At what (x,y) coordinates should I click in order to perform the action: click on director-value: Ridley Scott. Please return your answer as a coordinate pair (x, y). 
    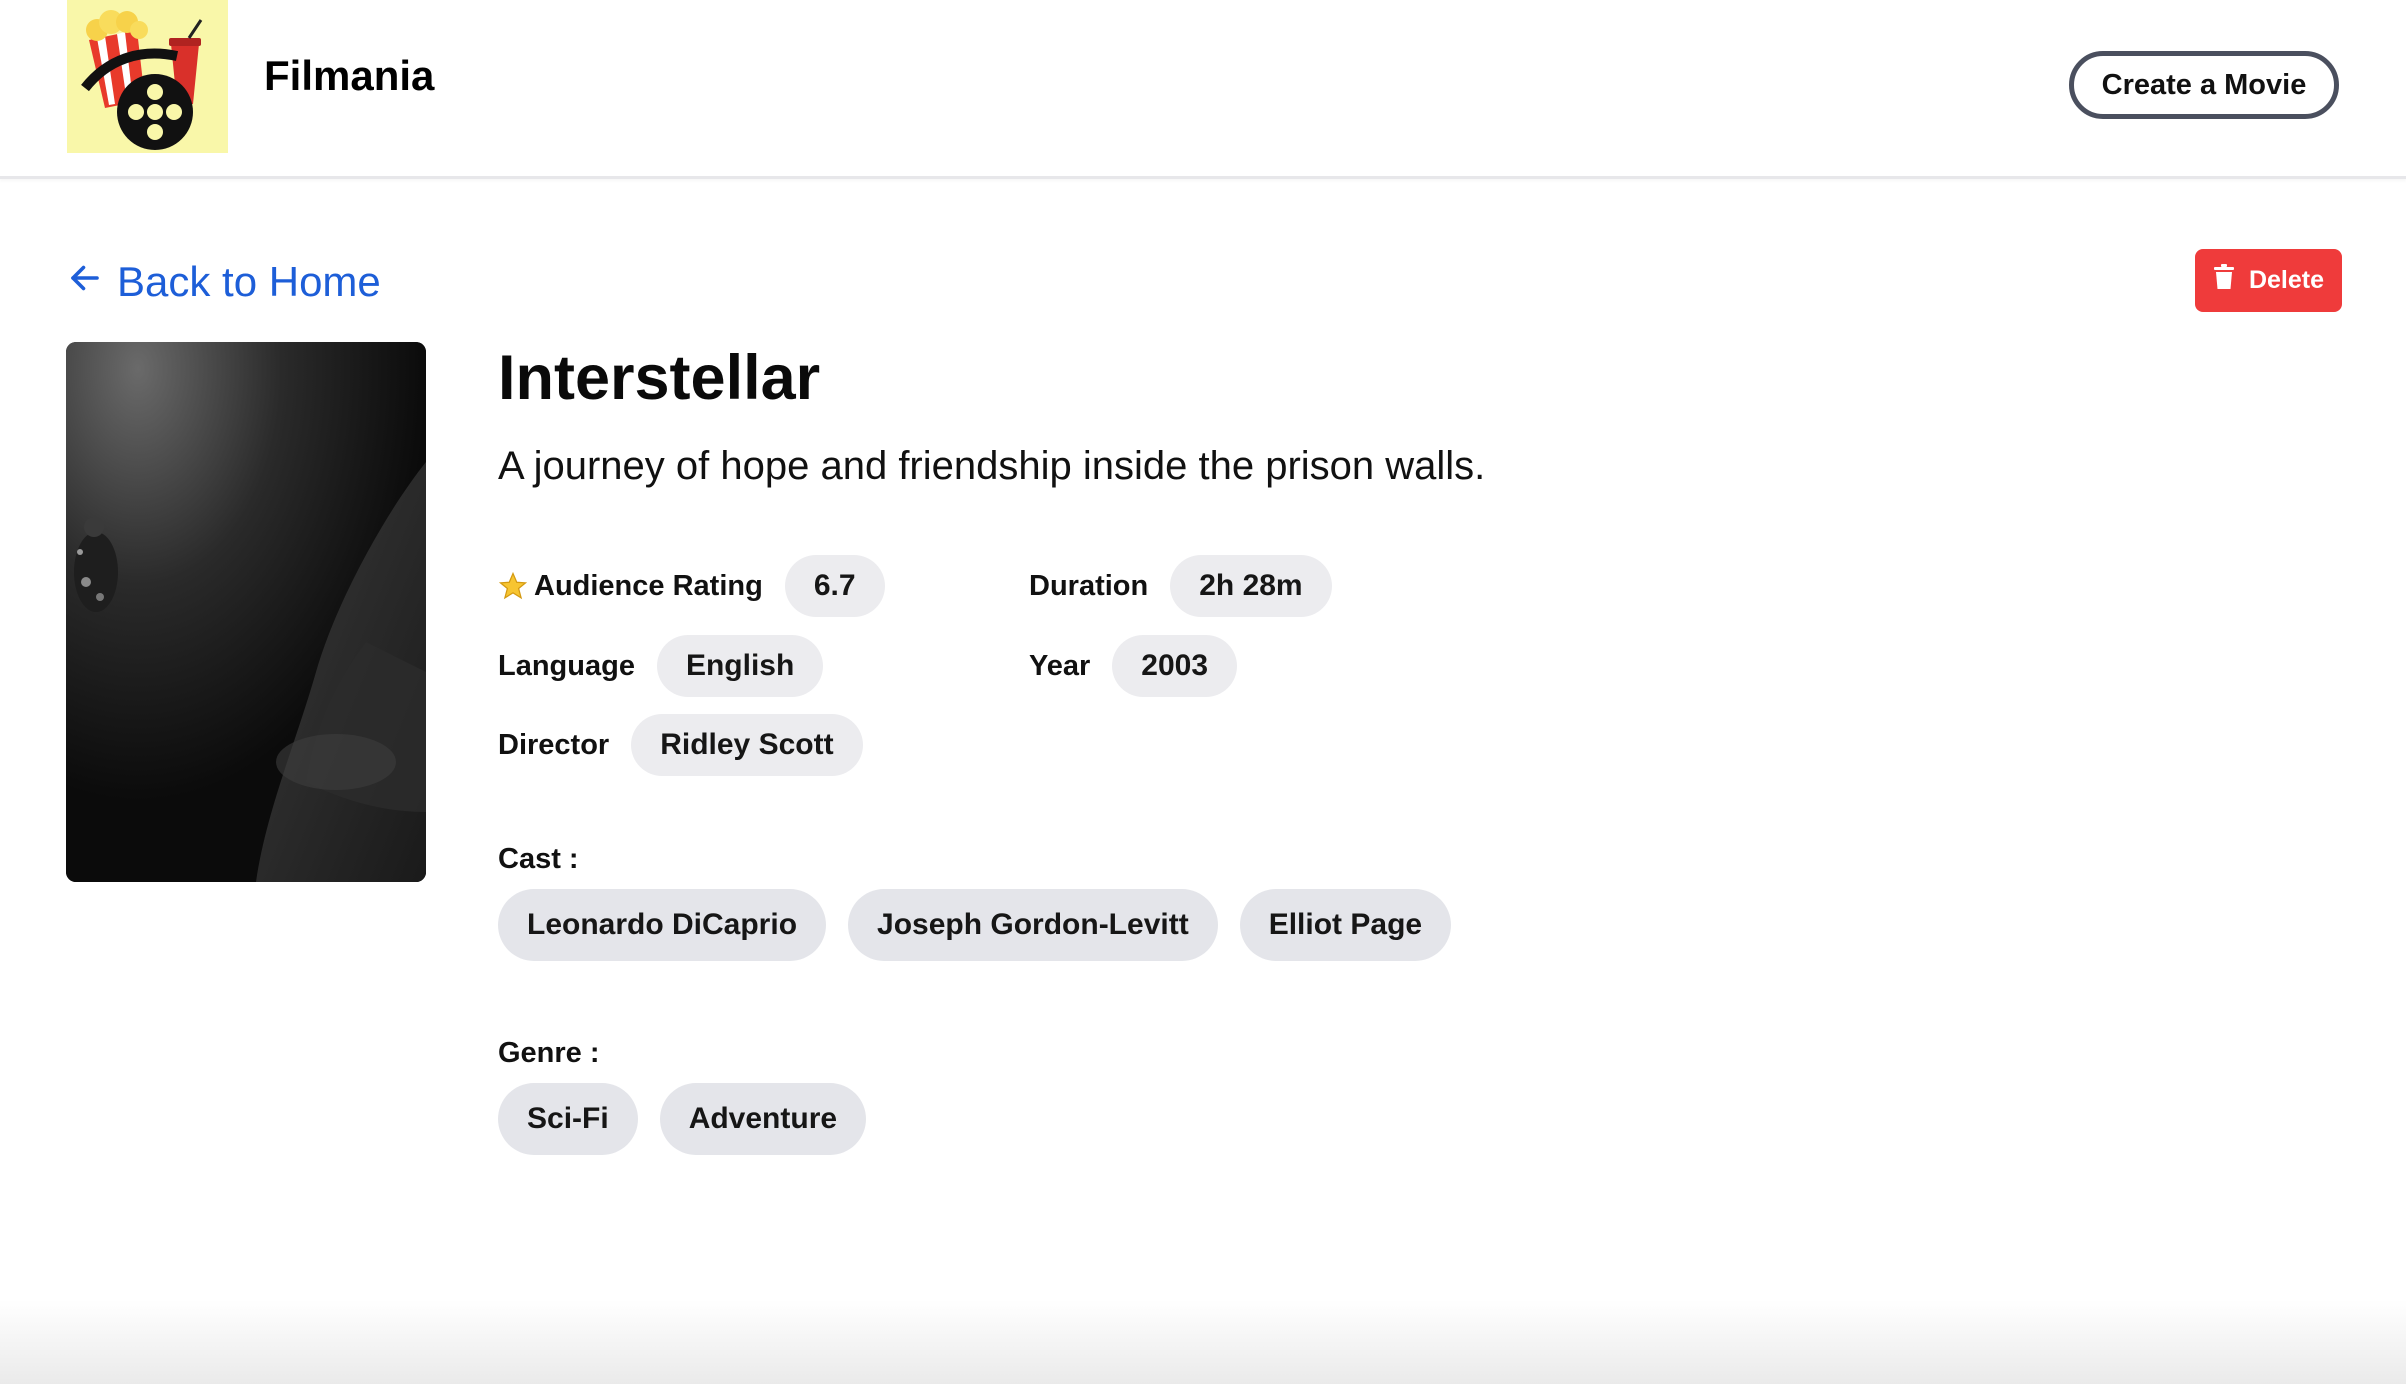
    Looking at the image, I should click on (747, 745).